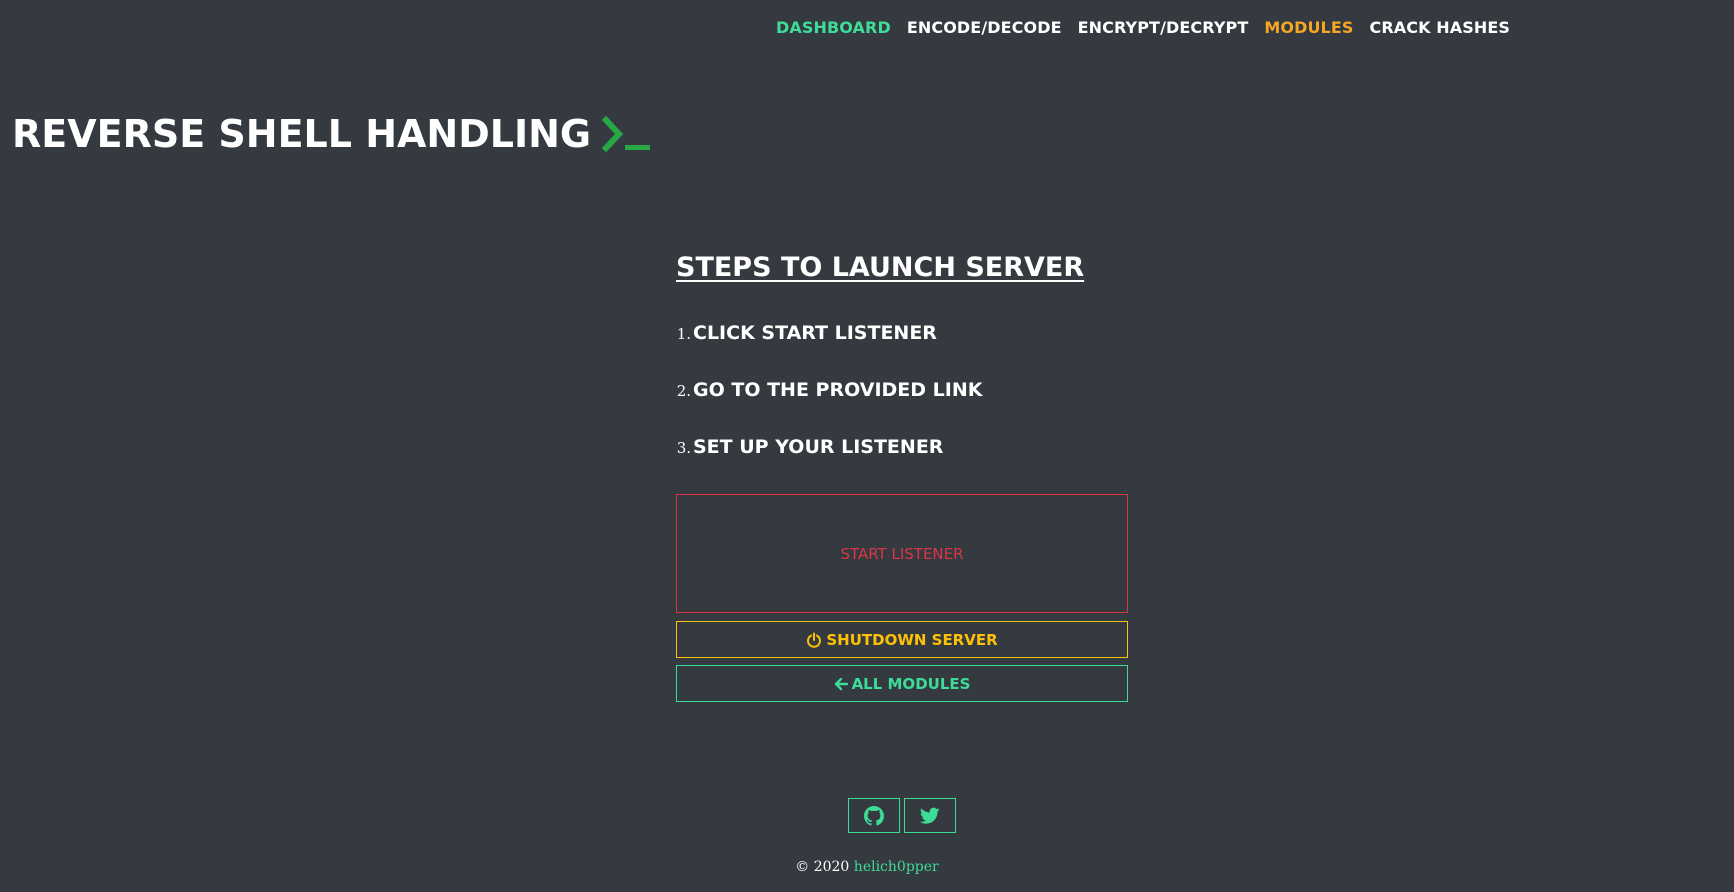 The height and width of the screenshot is (892, 1734). What do you see at coordinates (838, 390) in the screenshot?
I see `step-text: GO TO THE PROVIDED LINK` at bounding box center [838, 390].